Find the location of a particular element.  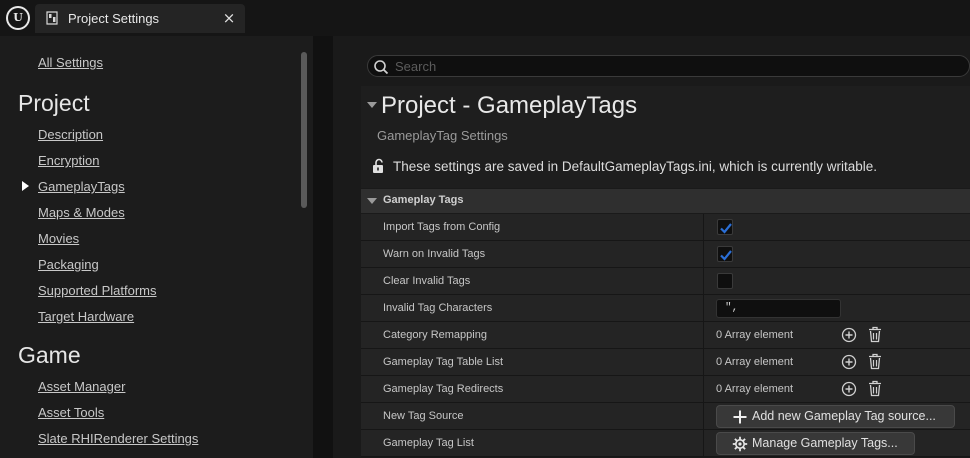

plus-icon is located at coordinates (740, 417).